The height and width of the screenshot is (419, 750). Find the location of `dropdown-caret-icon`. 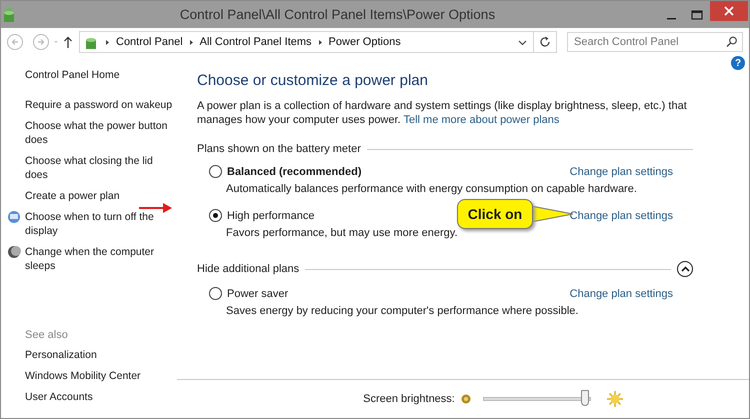

dropdown-caret-icon is located at coordinates (522, 42).